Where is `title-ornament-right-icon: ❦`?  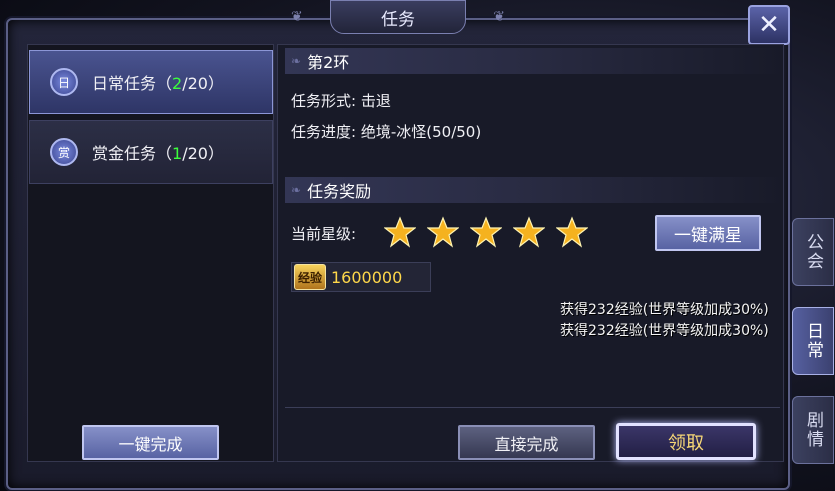
title-ornament-right-icon: ❦ is located at coordinates (499, 17).